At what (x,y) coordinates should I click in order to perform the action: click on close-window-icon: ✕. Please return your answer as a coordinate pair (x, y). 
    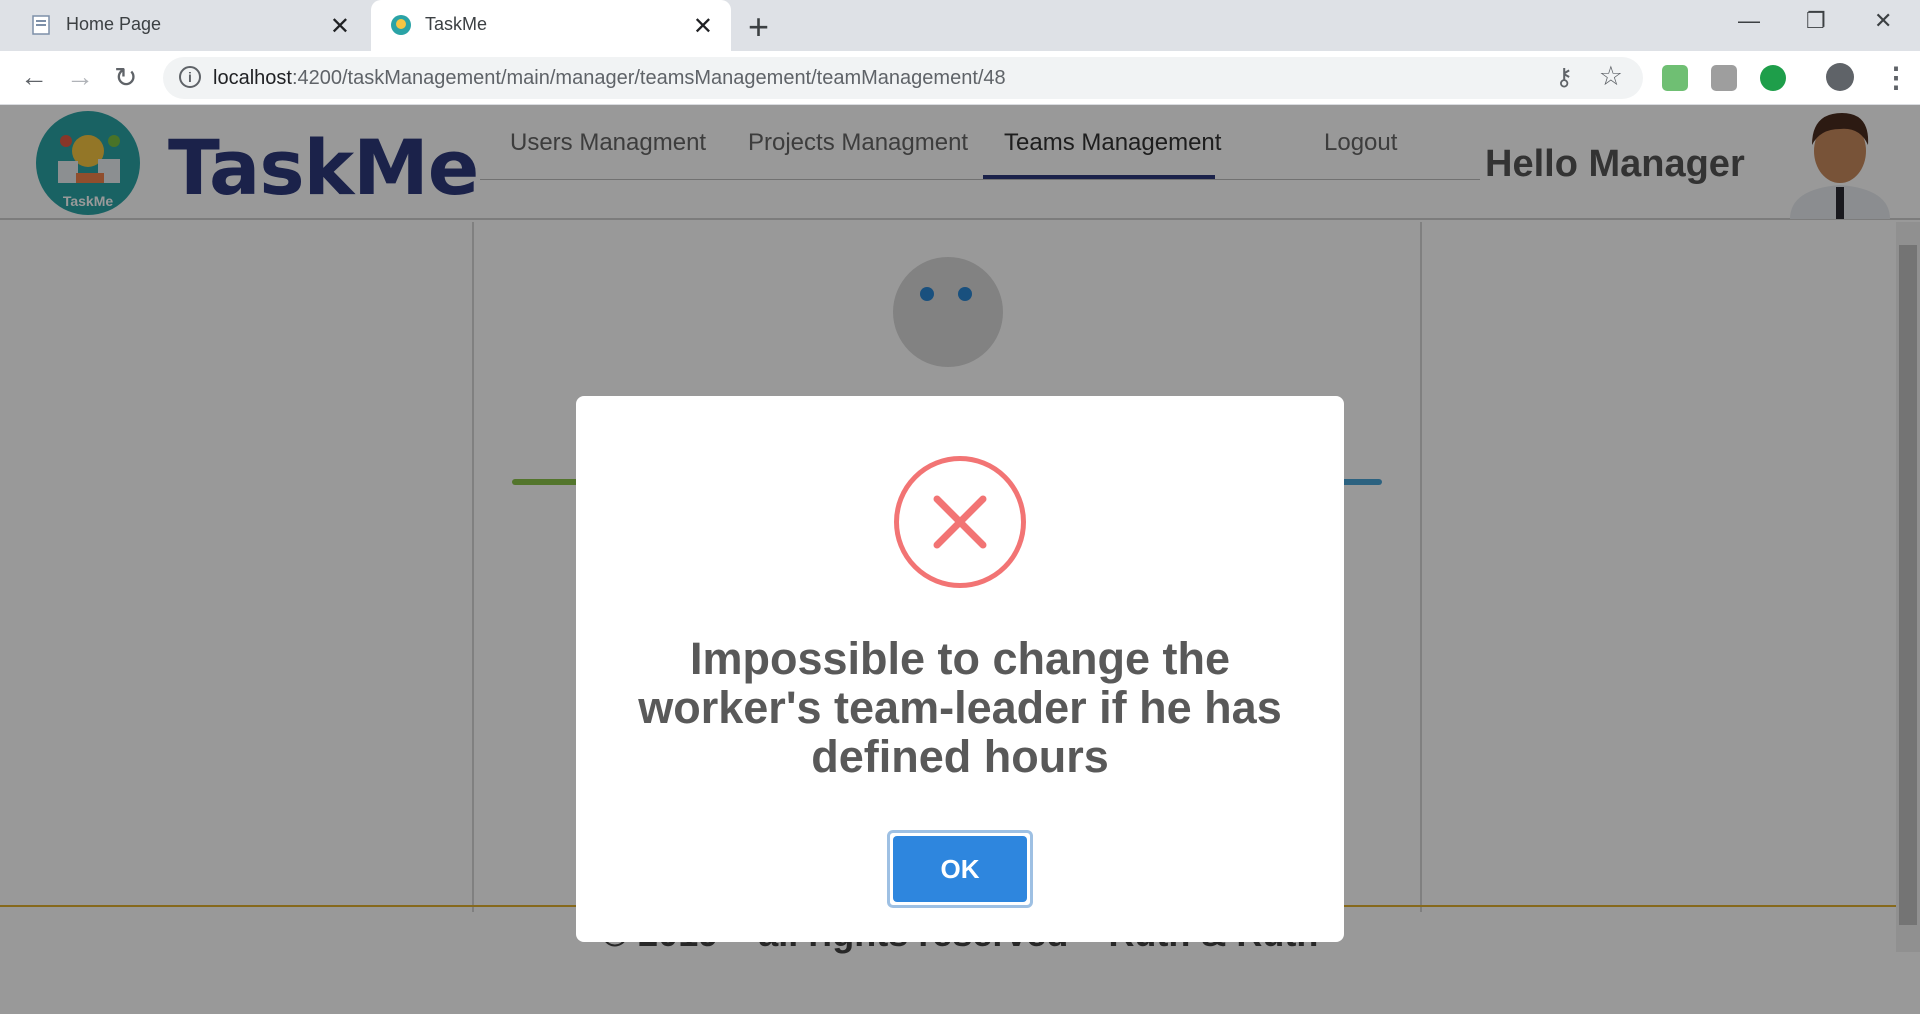
    Looking at the image, I should click on (1883, 21).